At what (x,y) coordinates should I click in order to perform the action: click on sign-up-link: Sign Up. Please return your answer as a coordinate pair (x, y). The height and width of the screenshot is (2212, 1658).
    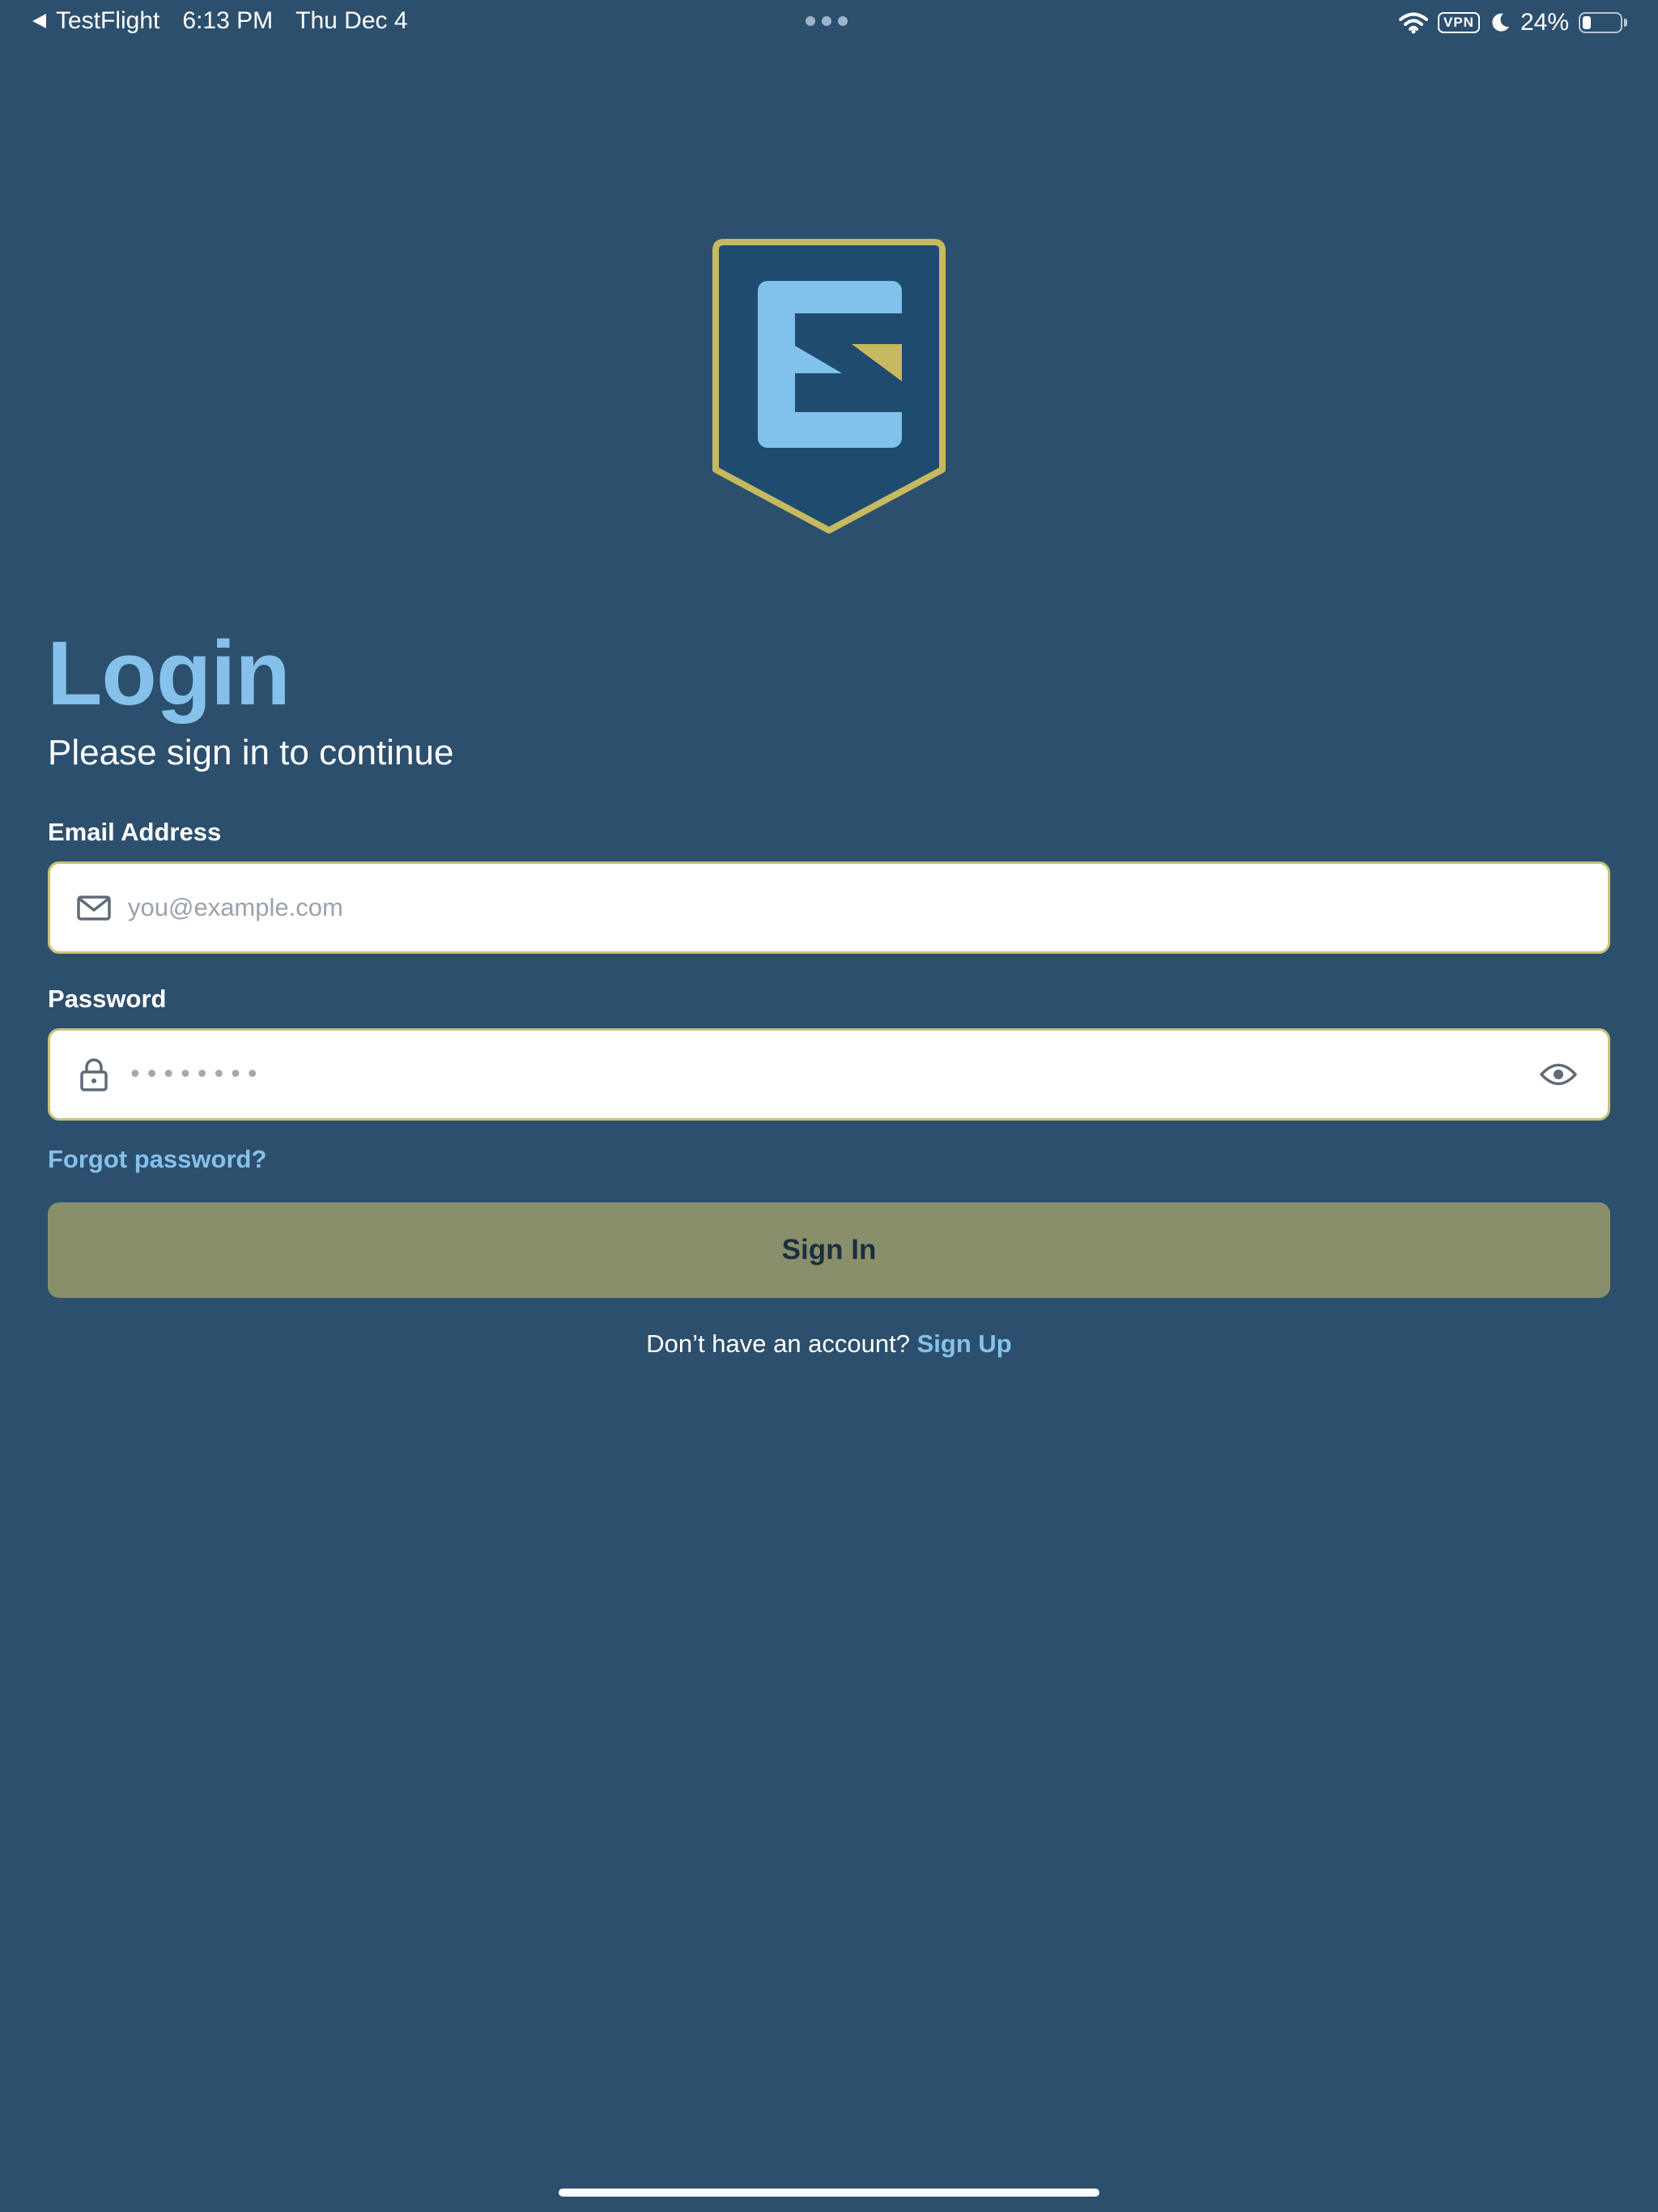
    Looking at the image, I should click on (964, 1344).